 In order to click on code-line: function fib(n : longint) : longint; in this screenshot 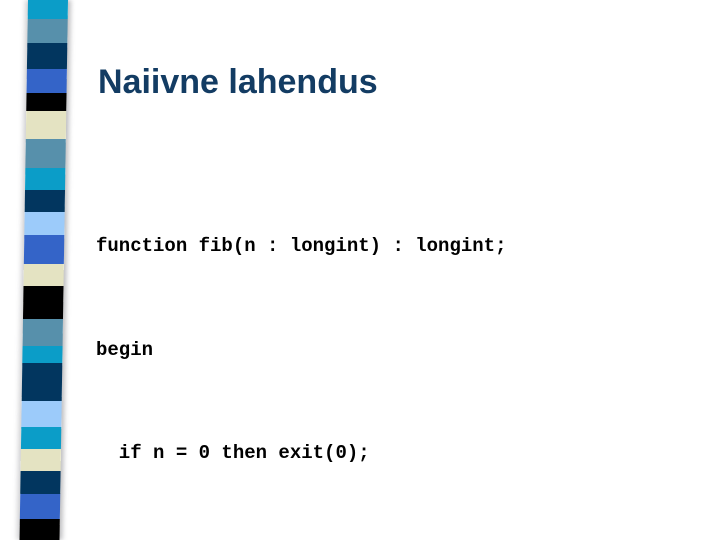, I will do `click(301, 246)`.